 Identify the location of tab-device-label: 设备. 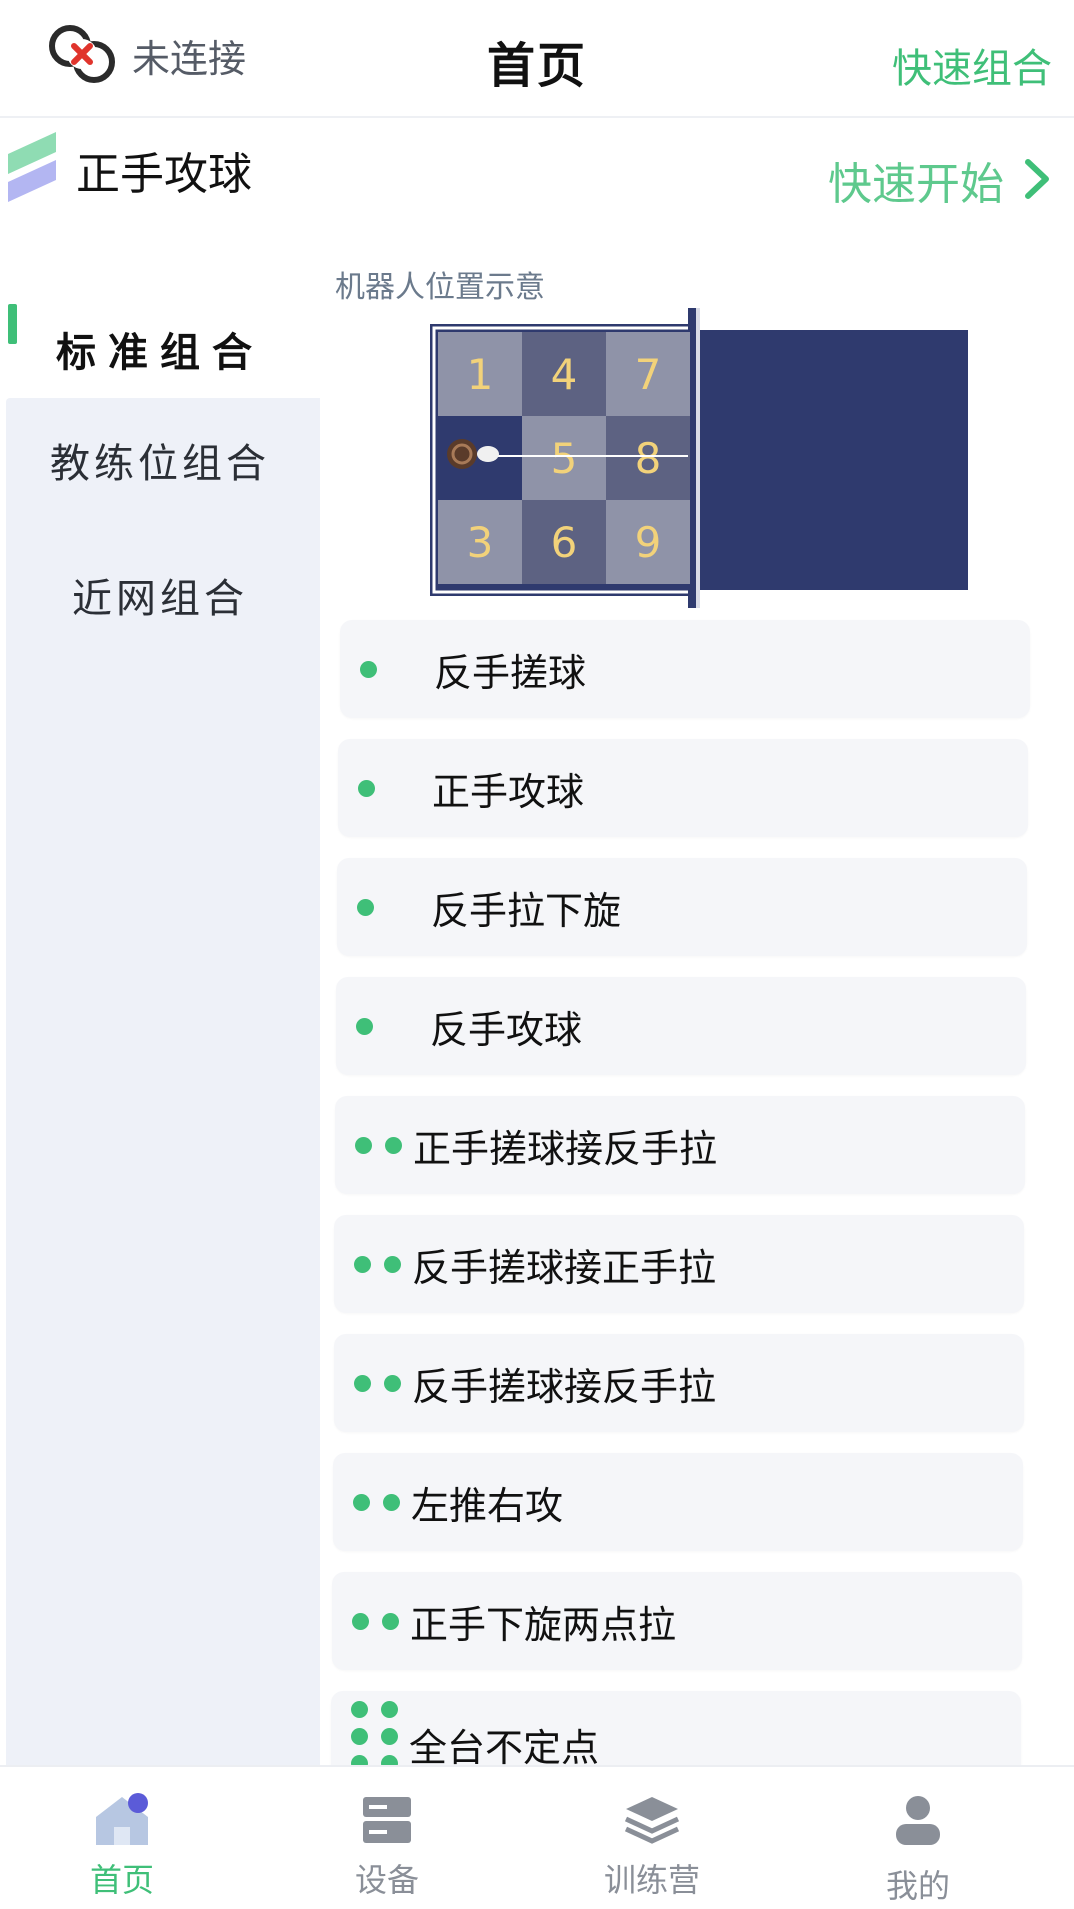
(386, 1880).